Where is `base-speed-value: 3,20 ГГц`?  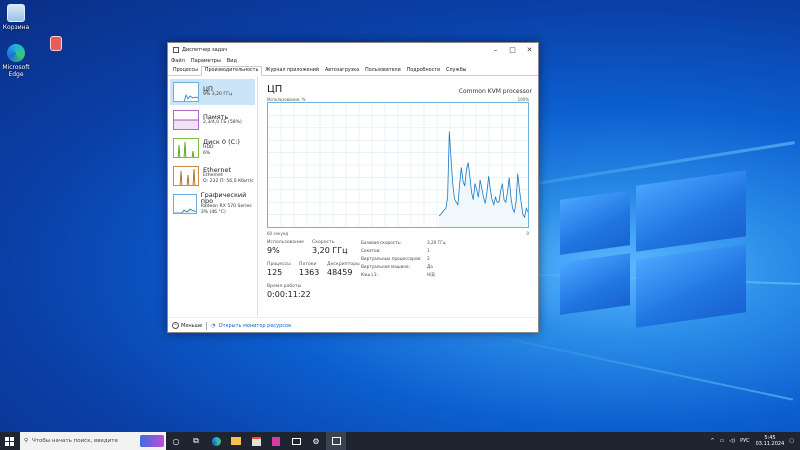 base-speed-value: 3,20 ГГц is located at coordinates (436, 242).